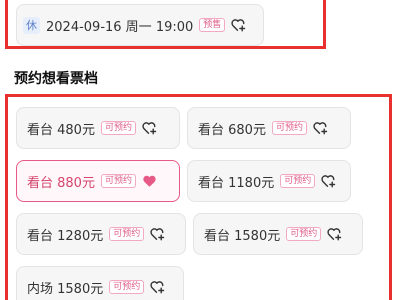 This screenshot has width=400, height=300. What do you see at coordinates (31, 25) in the screenshot?
I see `rest-day-badge: 休` at bounding box center [31, 25].